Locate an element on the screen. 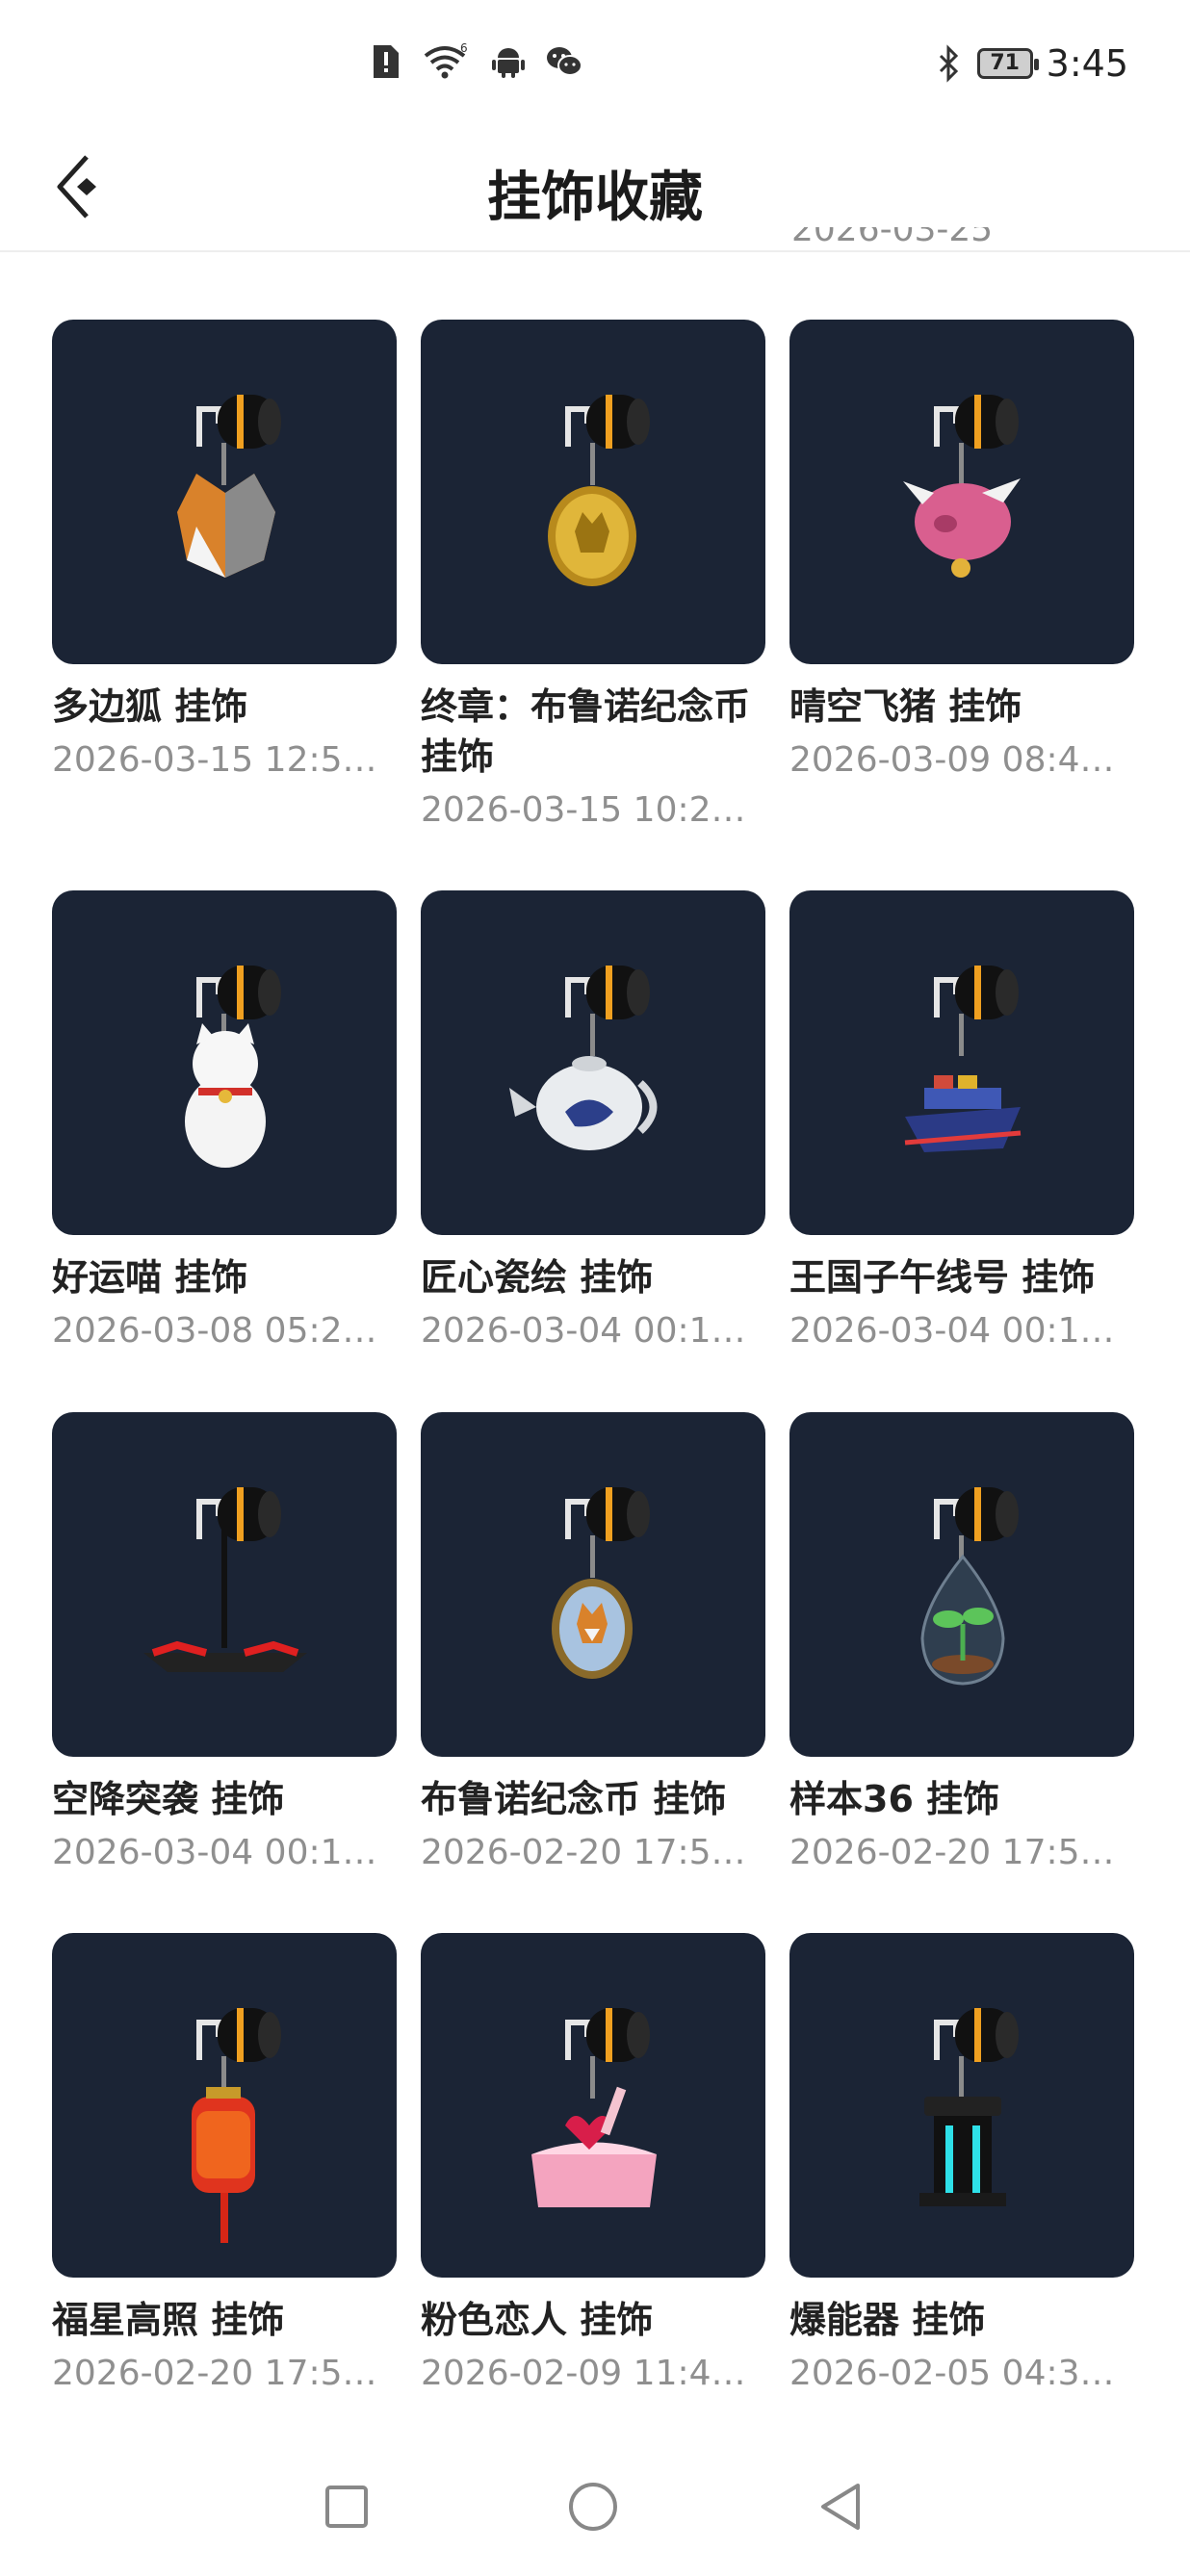 The image size is (1190, 2576). battery-indicator: 71 is located at coordinates (1008, 64).